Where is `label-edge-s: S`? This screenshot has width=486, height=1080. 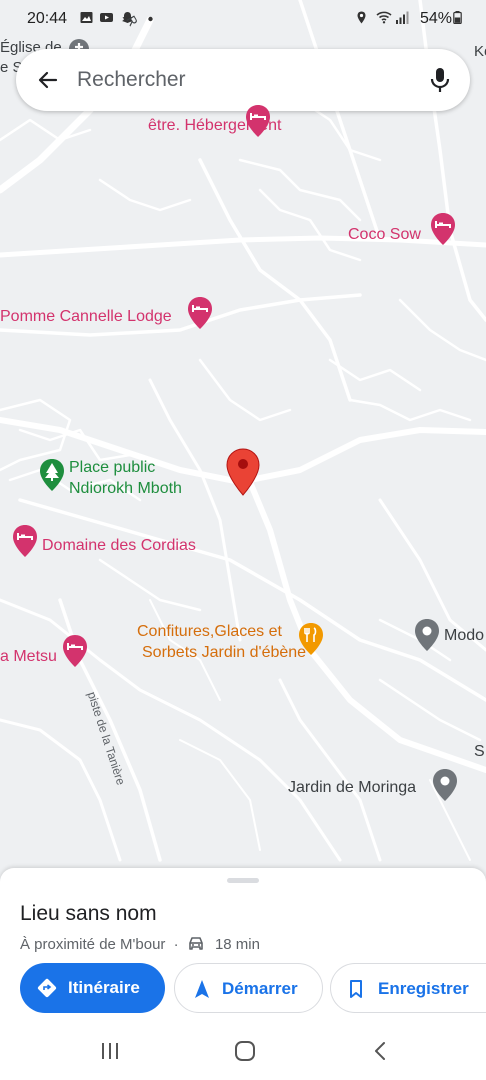
label-edge-s: S is located at coordinates (479, 752).